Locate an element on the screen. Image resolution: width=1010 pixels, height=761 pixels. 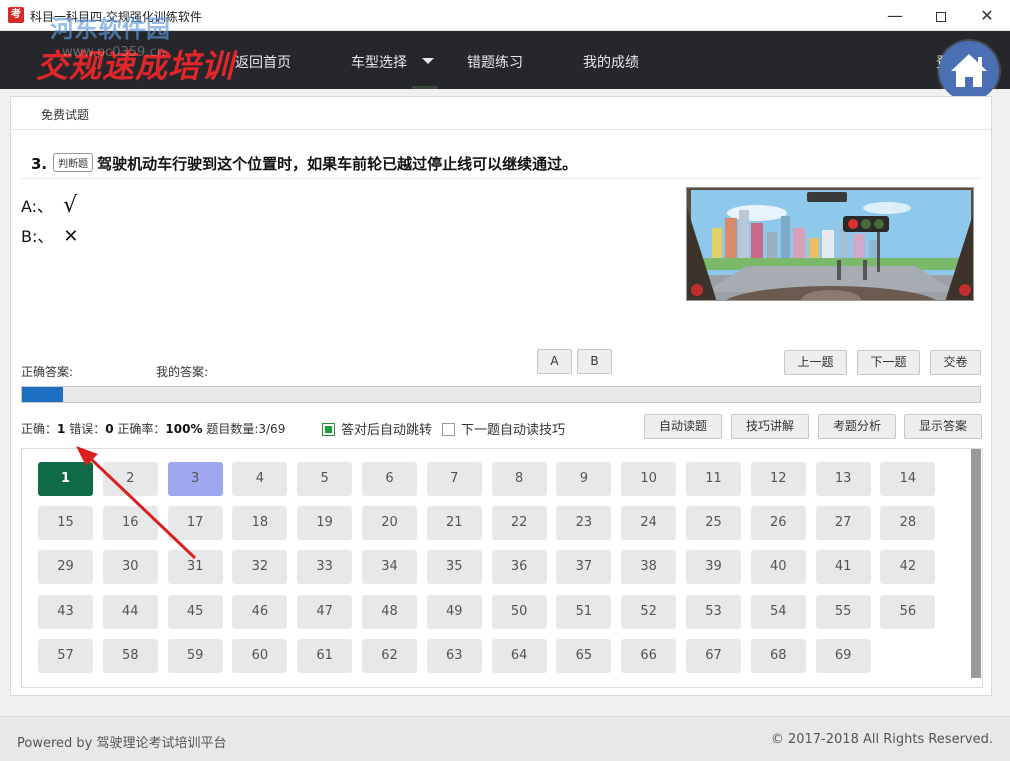
question-number-cell: 52 is located at coordinates (649, 611).